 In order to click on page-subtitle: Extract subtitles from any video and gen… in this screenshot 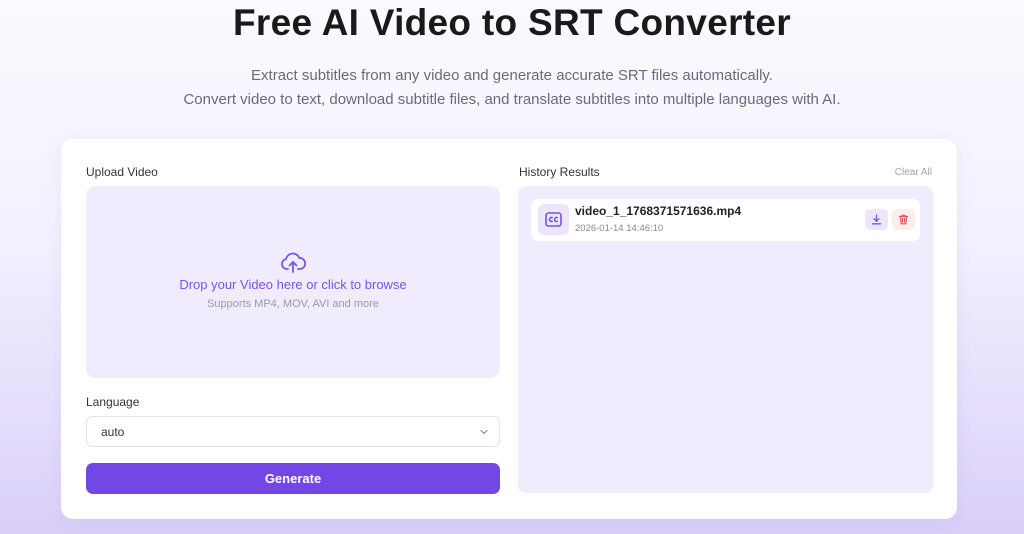, I will do `click(512, 88)`.